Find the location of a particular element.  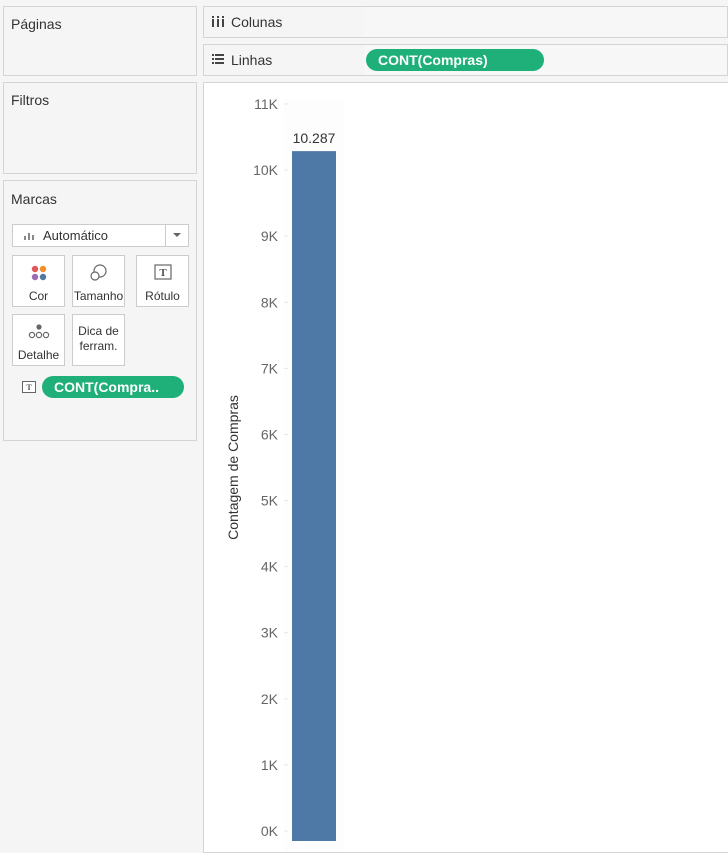

dropdown-arrow is located at coordinates (176, 235).